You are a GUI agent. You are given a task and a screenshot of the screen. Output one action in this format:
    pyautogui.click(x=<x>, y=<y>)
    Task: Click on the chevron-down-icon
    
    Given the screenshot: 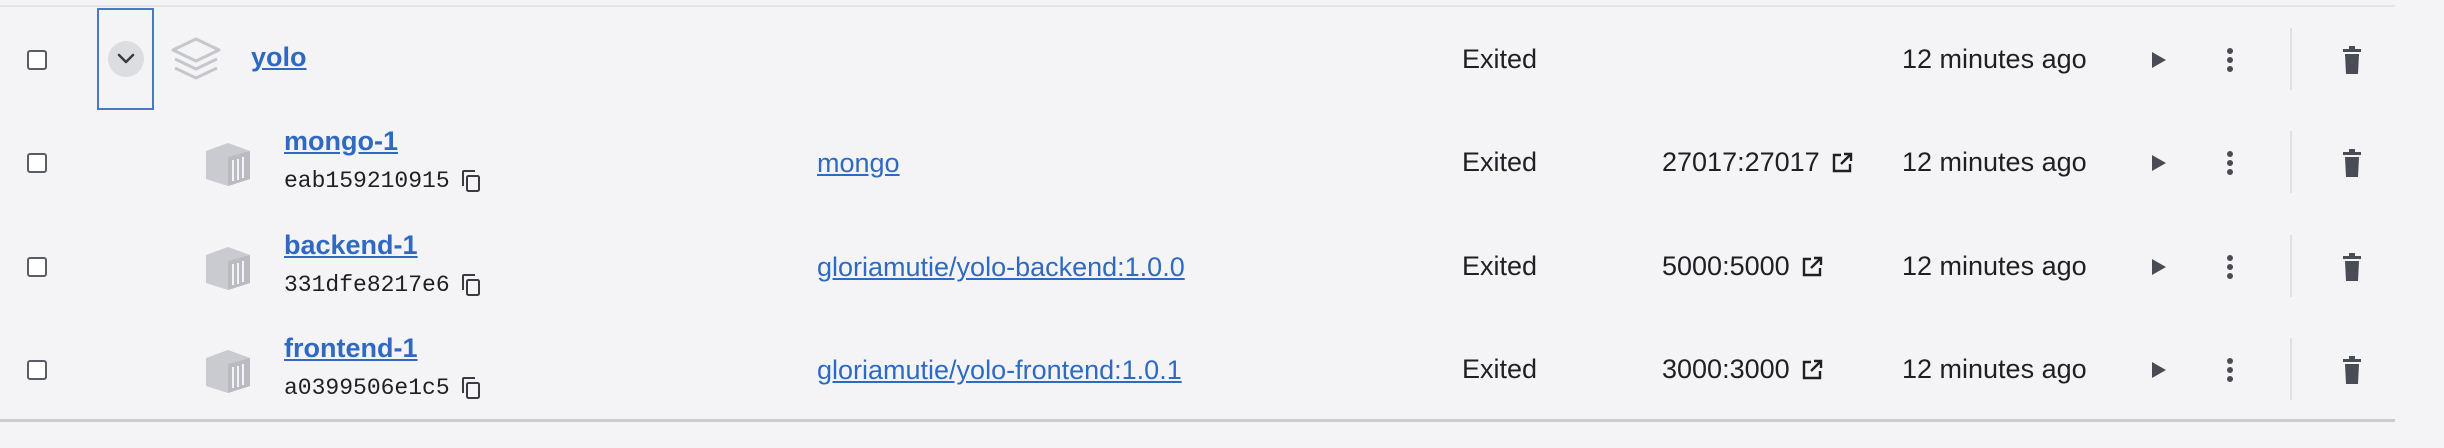 What is the action you would take?
    pyautogui.click(x=126, y=58)
    